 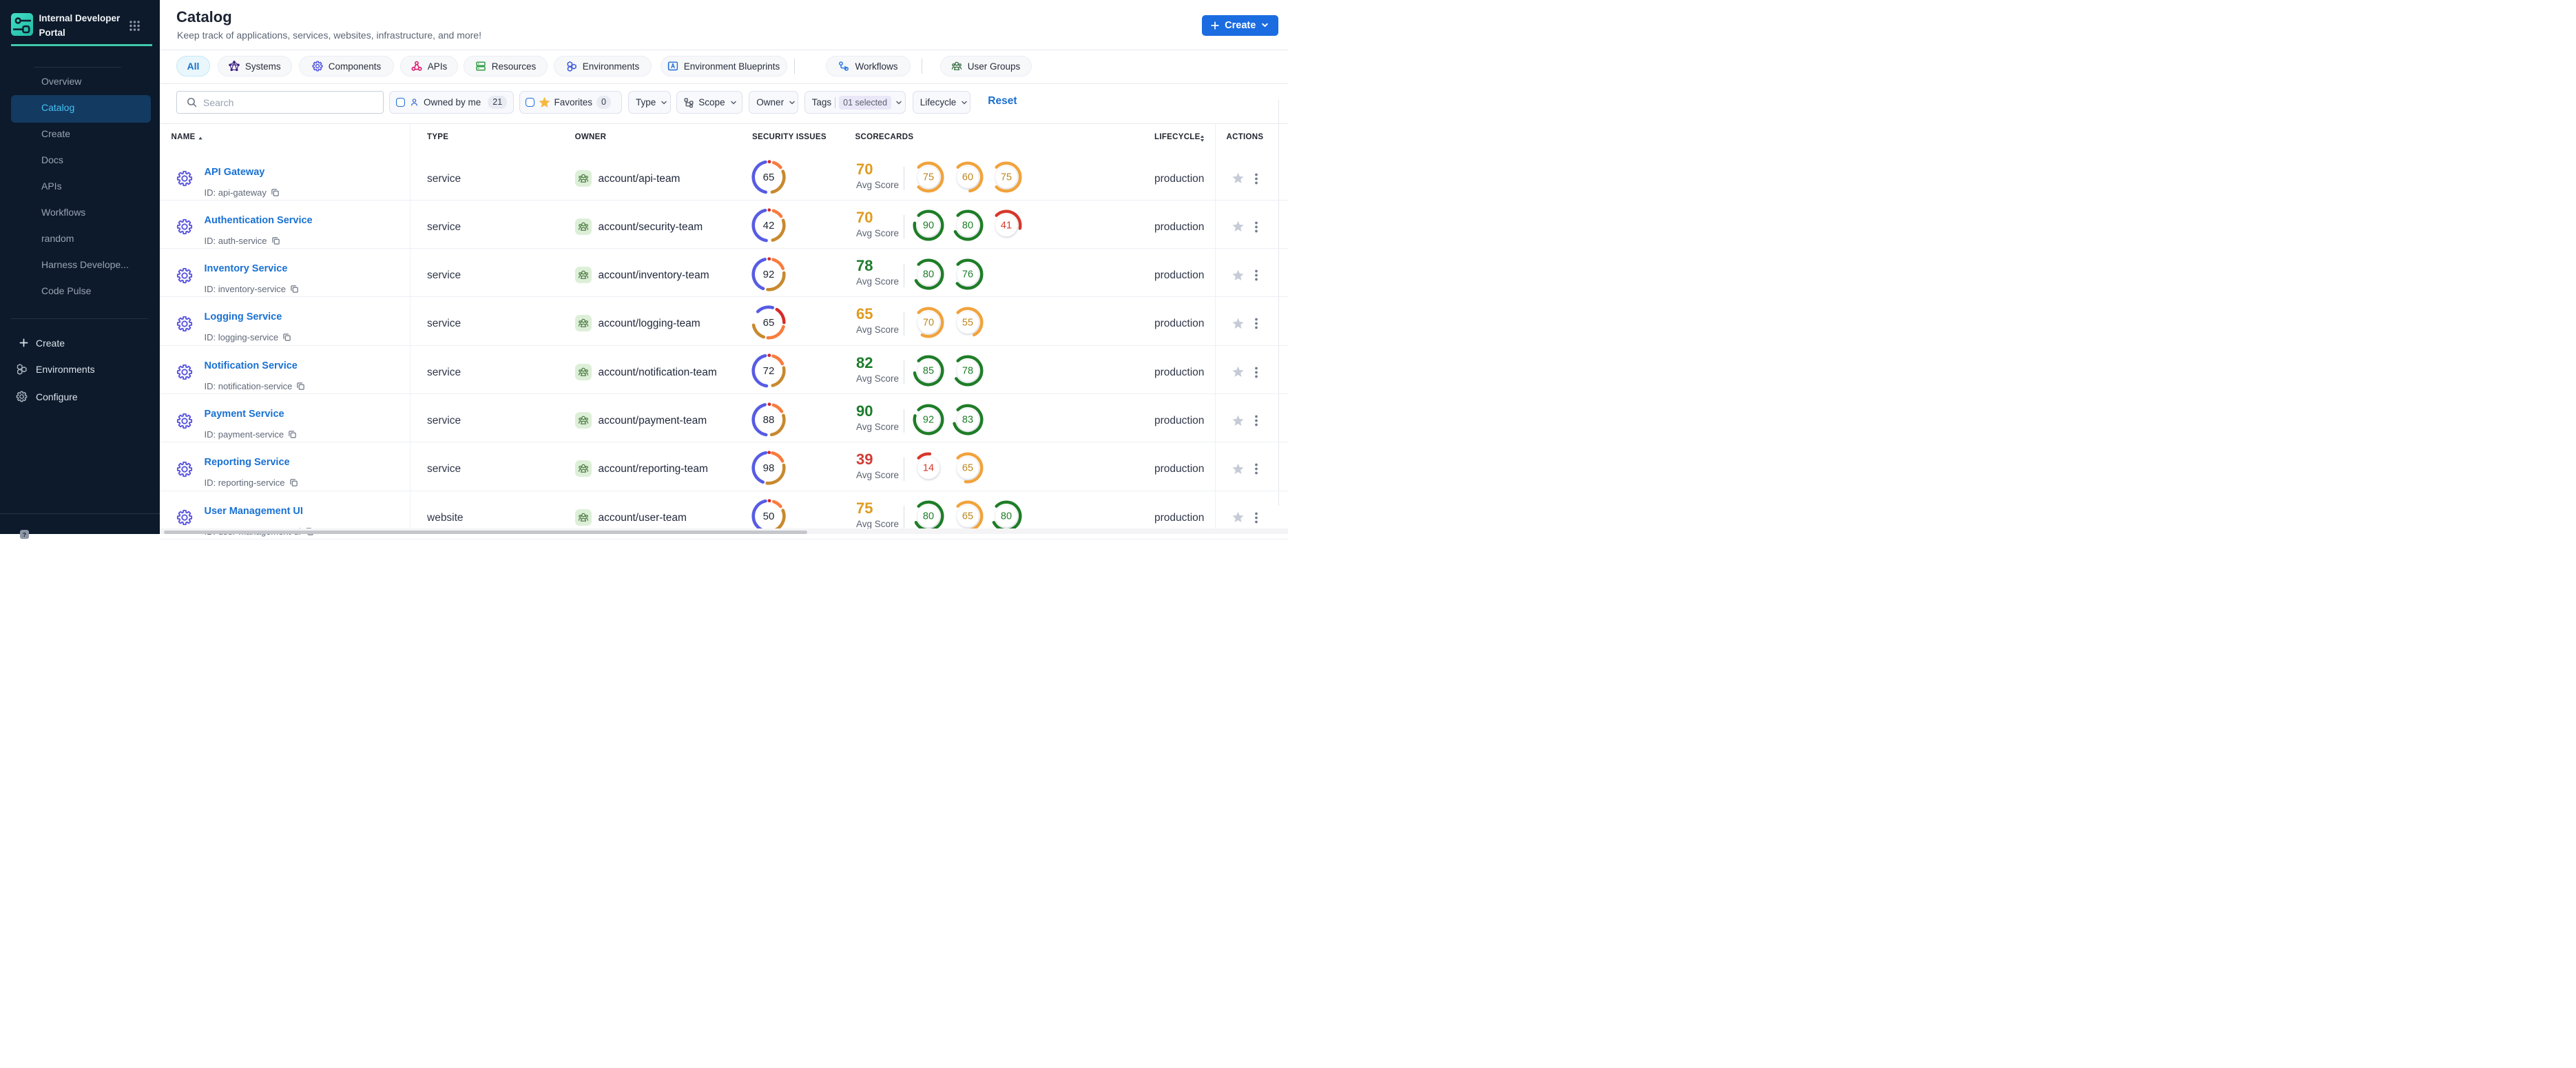 I want to click on svg-text: 98, so click(x=769, y=468).